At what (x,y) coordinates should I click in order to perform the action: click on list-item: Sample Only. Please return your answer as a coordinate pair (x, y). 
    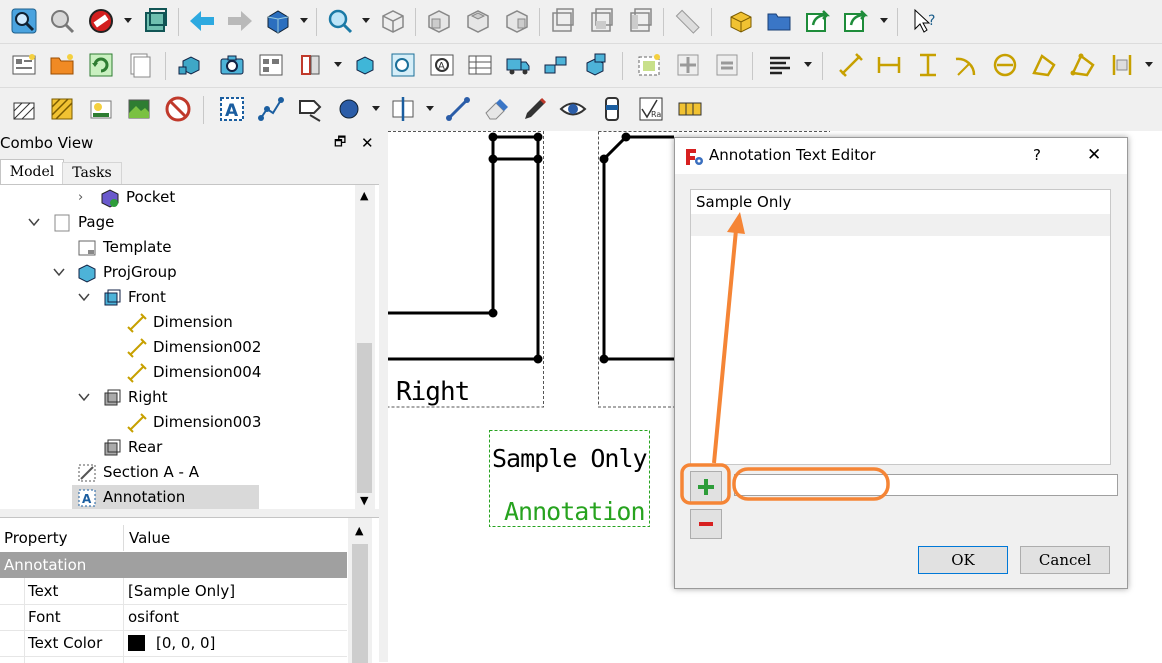
    Looking at the image, I should click on (900, 202).